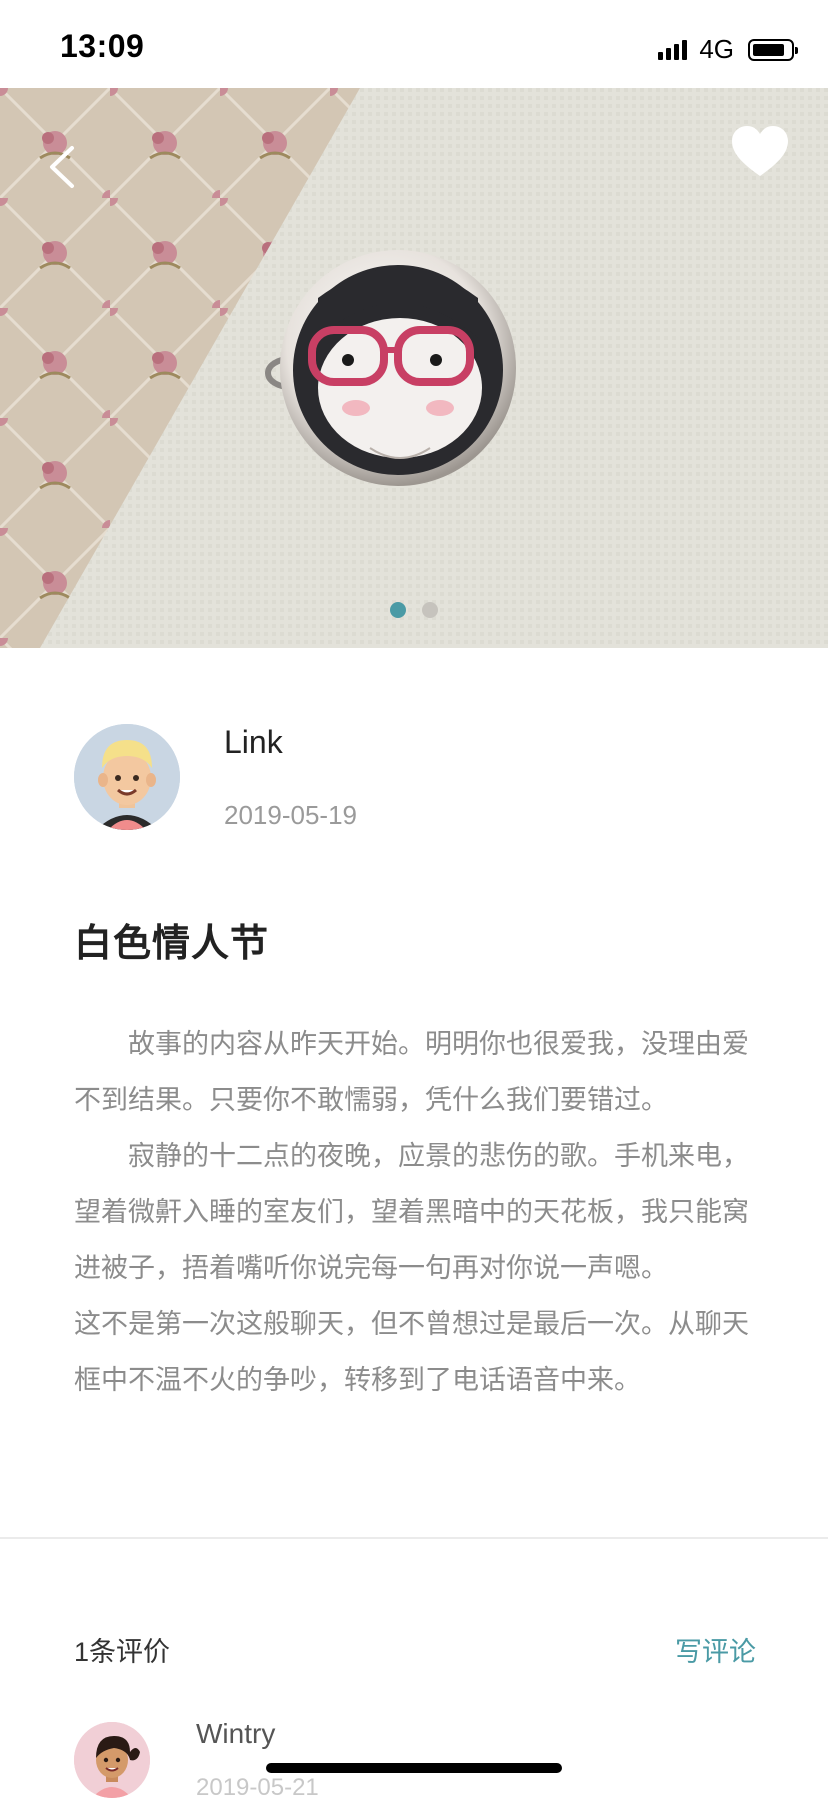 This screenshot has height=1818, width=828. I want to click on commenter-name: Wintry, so click(235, 1734).